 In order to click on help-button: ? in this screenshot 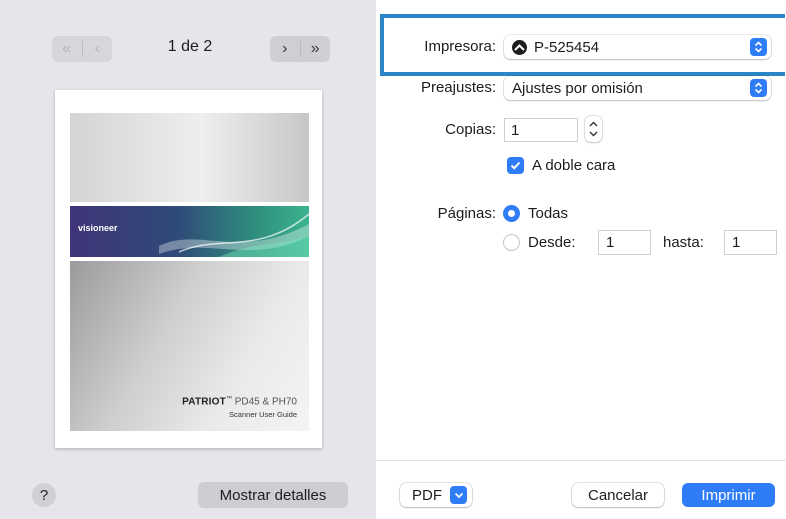, I will do `click(44, 495)`.